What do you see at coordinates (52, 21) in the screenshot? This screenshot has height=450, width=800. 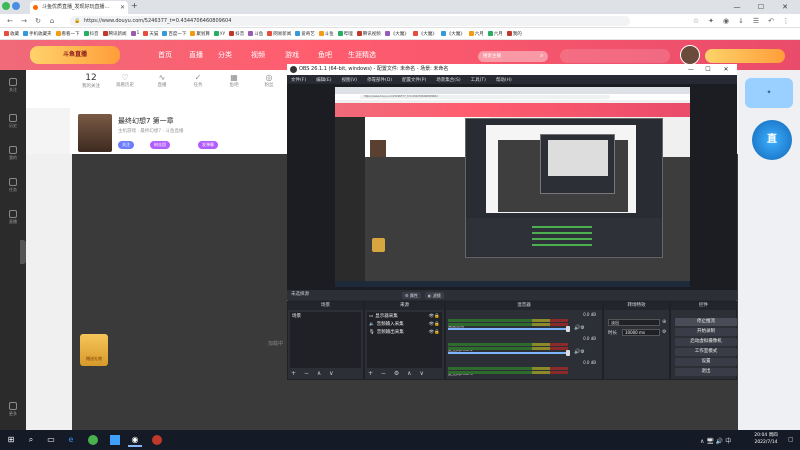 I see `home-icon: ⌂` at bounding box center [52, 21].